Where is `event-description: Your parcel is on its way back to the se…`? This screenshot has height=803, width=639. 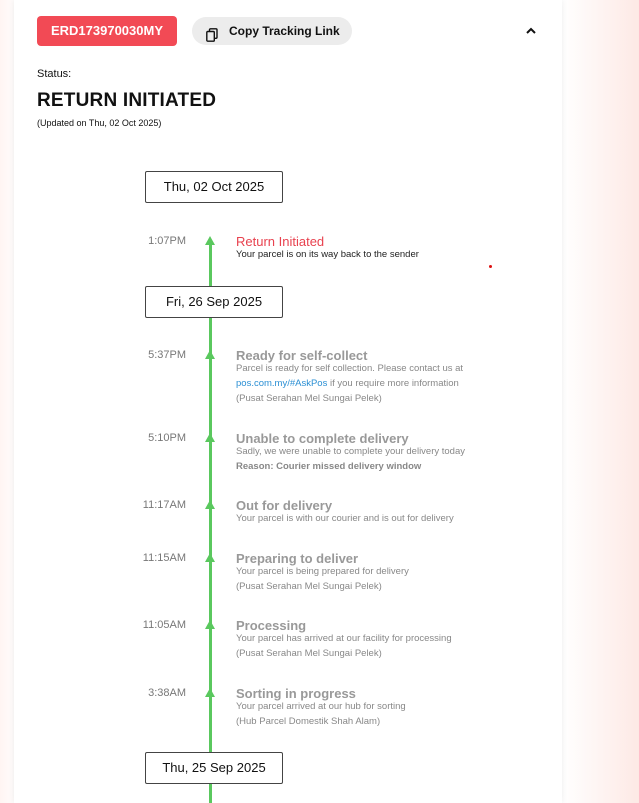 event-description: Your parcel is on its way back to the se… is located at coordinates (327, 254).